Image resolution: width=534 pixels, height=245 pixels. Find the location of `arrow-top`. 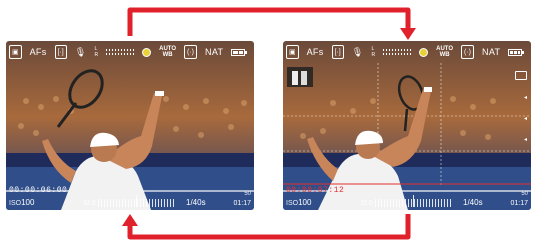

arrow-top is located at coordinates (269, 21).